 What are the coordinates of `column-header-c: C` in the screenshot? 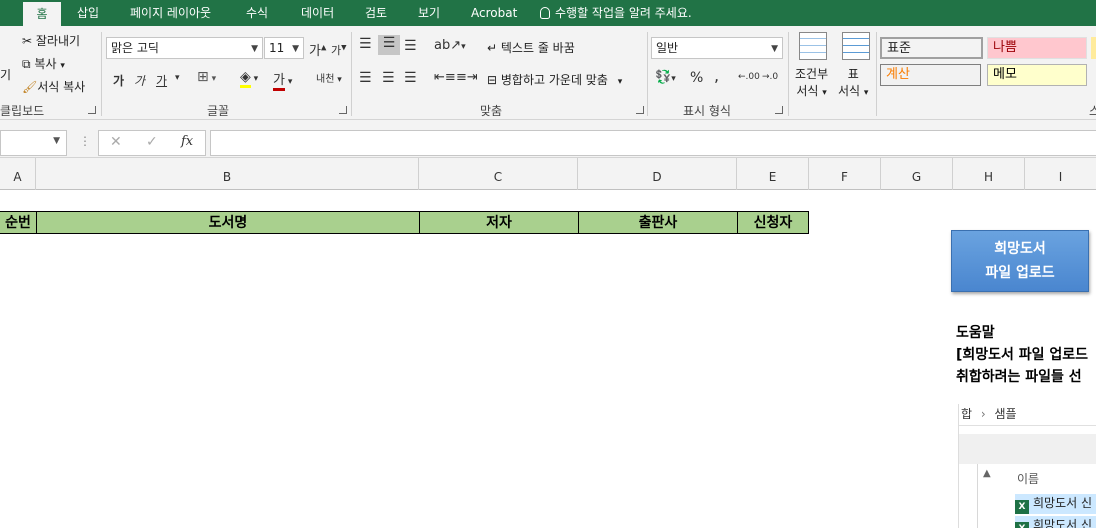 It's located at (498, 174).